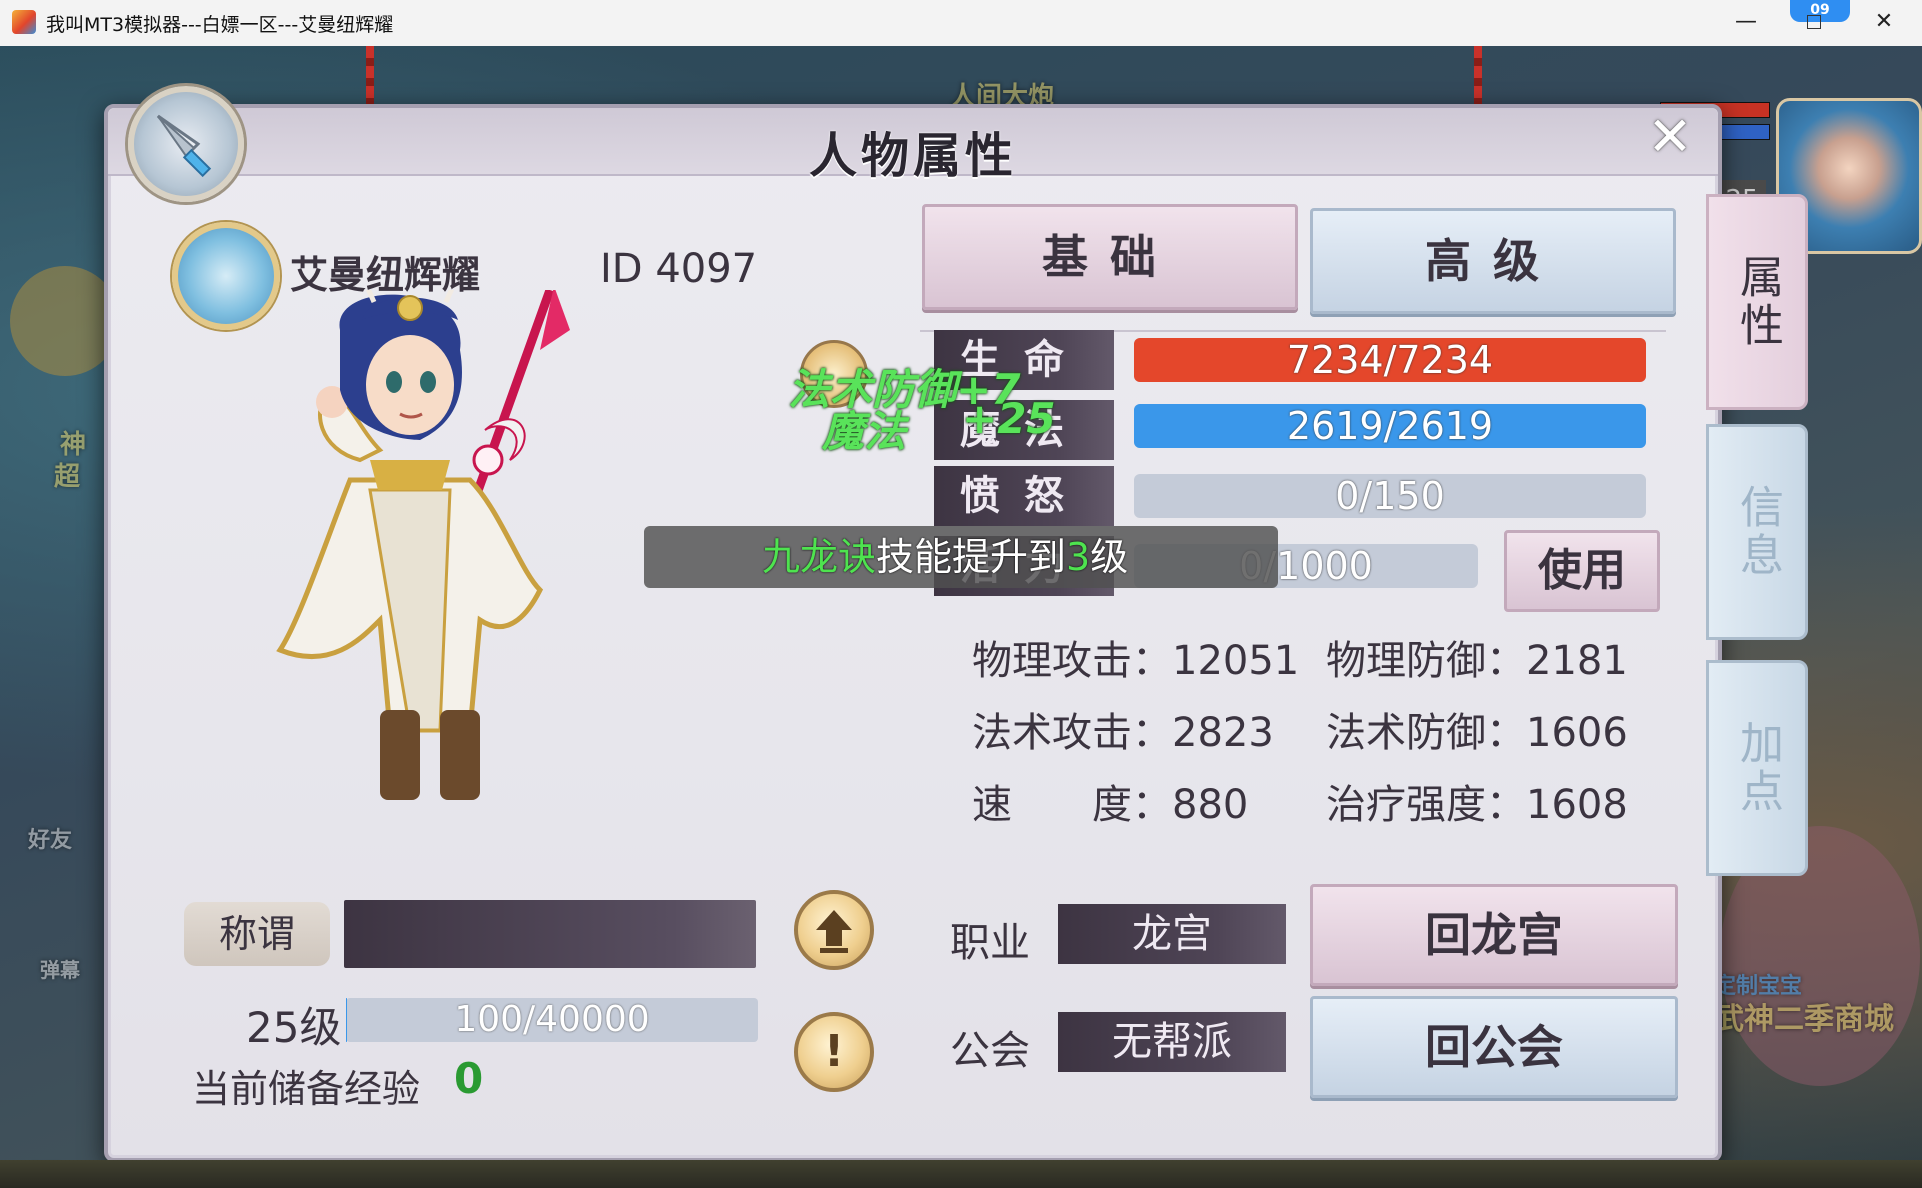 This screenshot has height=1188, width=1922. What do you see at coordinates (257, 934) in the screenshot?
I see `title-label: 称谓` at bounding box center [257, 934].